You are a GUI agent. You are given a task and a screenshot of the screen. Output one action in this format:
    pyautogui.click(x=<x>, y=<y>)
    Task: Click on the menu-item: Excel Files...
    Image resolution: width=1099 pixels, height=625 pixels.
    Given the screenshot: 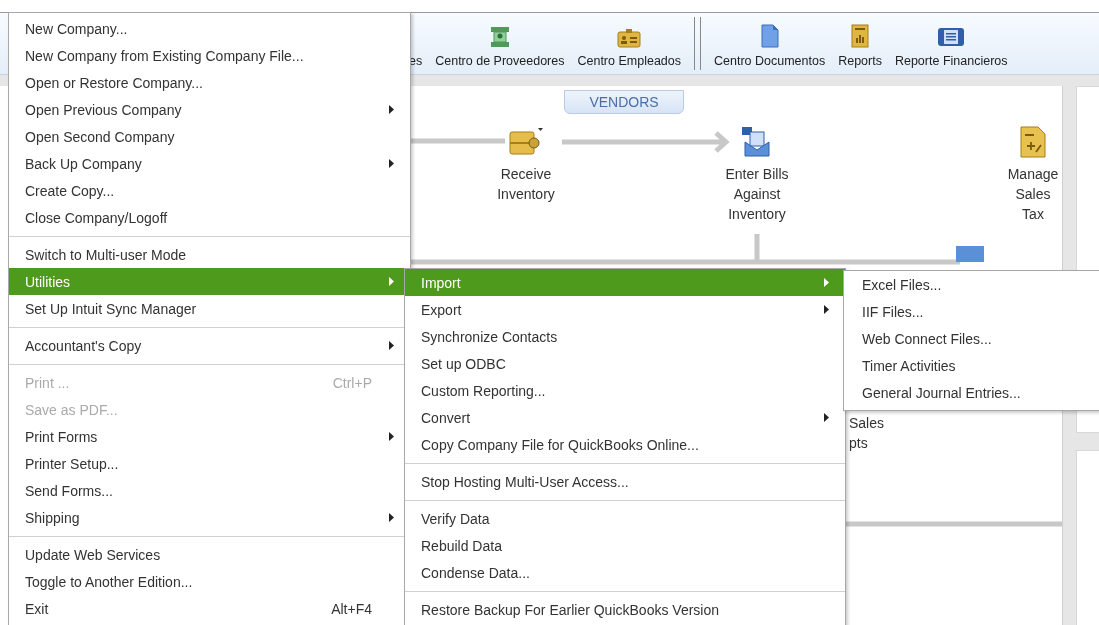 What is the action you would take?
    pyautogui.click(x=971, y=284)
    